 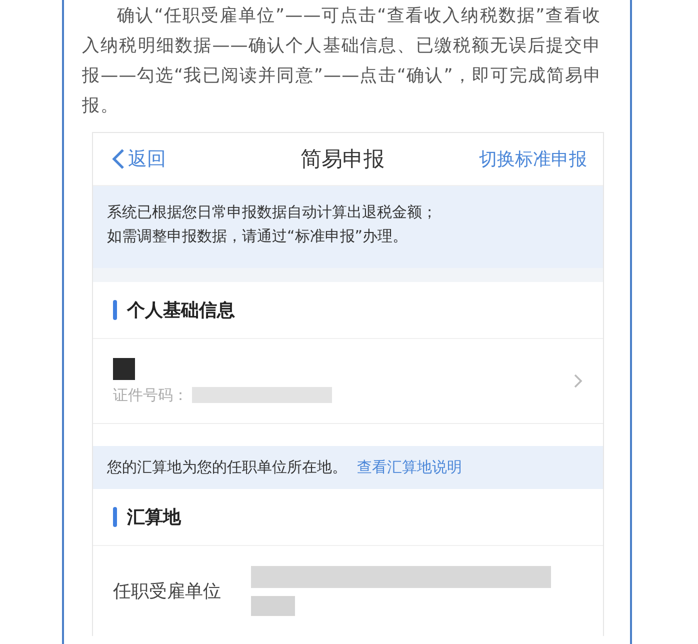 I want to click on employer-row: 任职受雇单位, so click(x=348, y=591).